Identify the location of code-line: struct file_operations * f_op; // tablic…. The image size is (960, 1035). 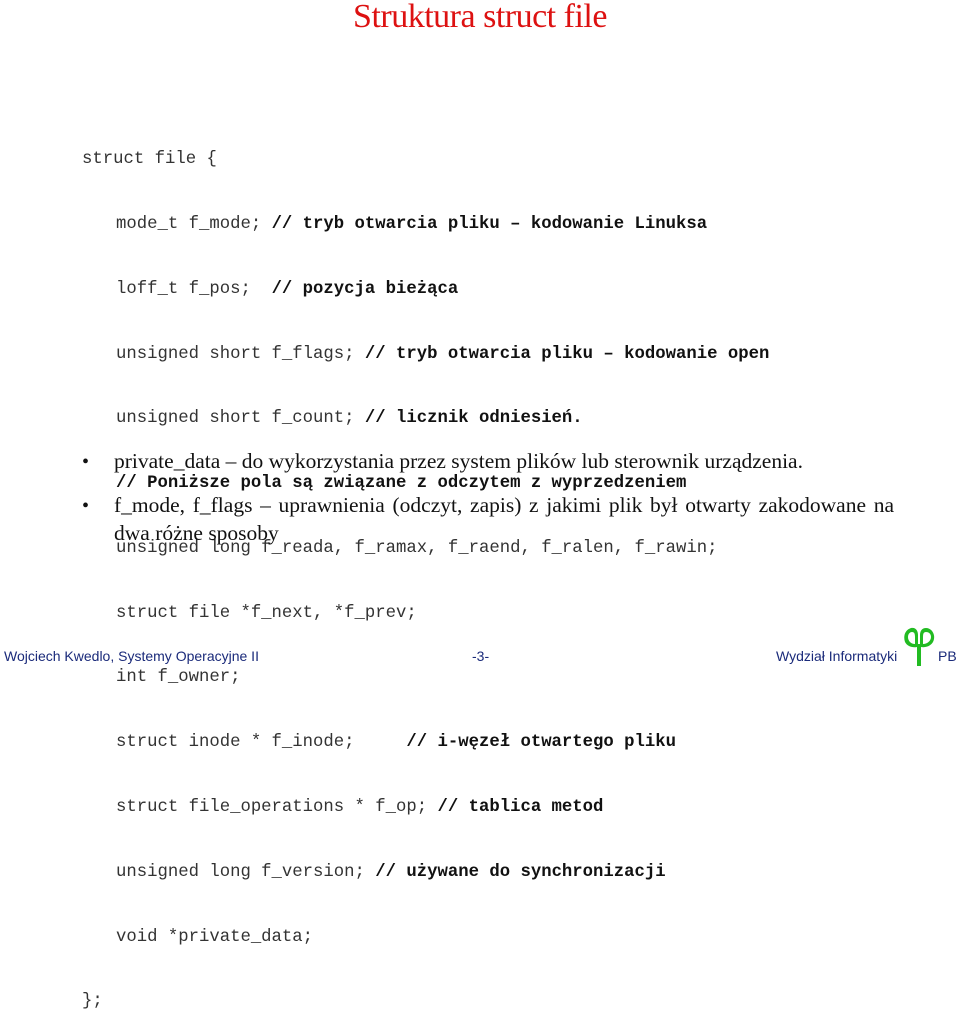
(425, 808).